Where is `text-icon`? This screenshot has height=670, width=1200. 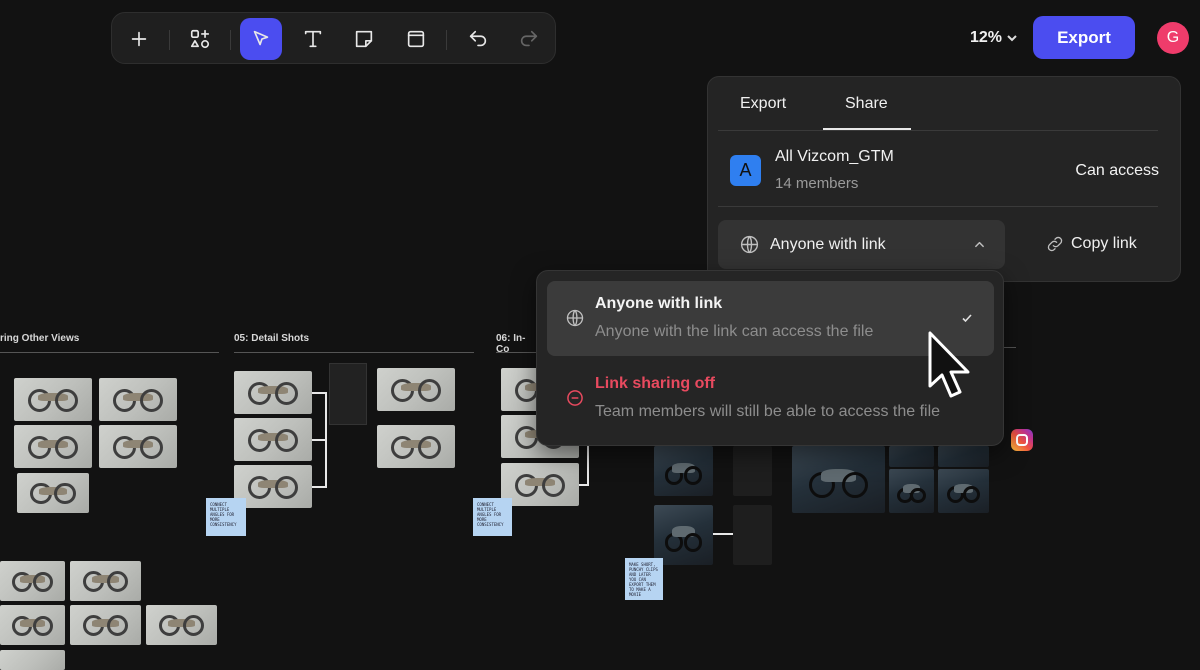 text-icon is located at coordinates (313, 39).